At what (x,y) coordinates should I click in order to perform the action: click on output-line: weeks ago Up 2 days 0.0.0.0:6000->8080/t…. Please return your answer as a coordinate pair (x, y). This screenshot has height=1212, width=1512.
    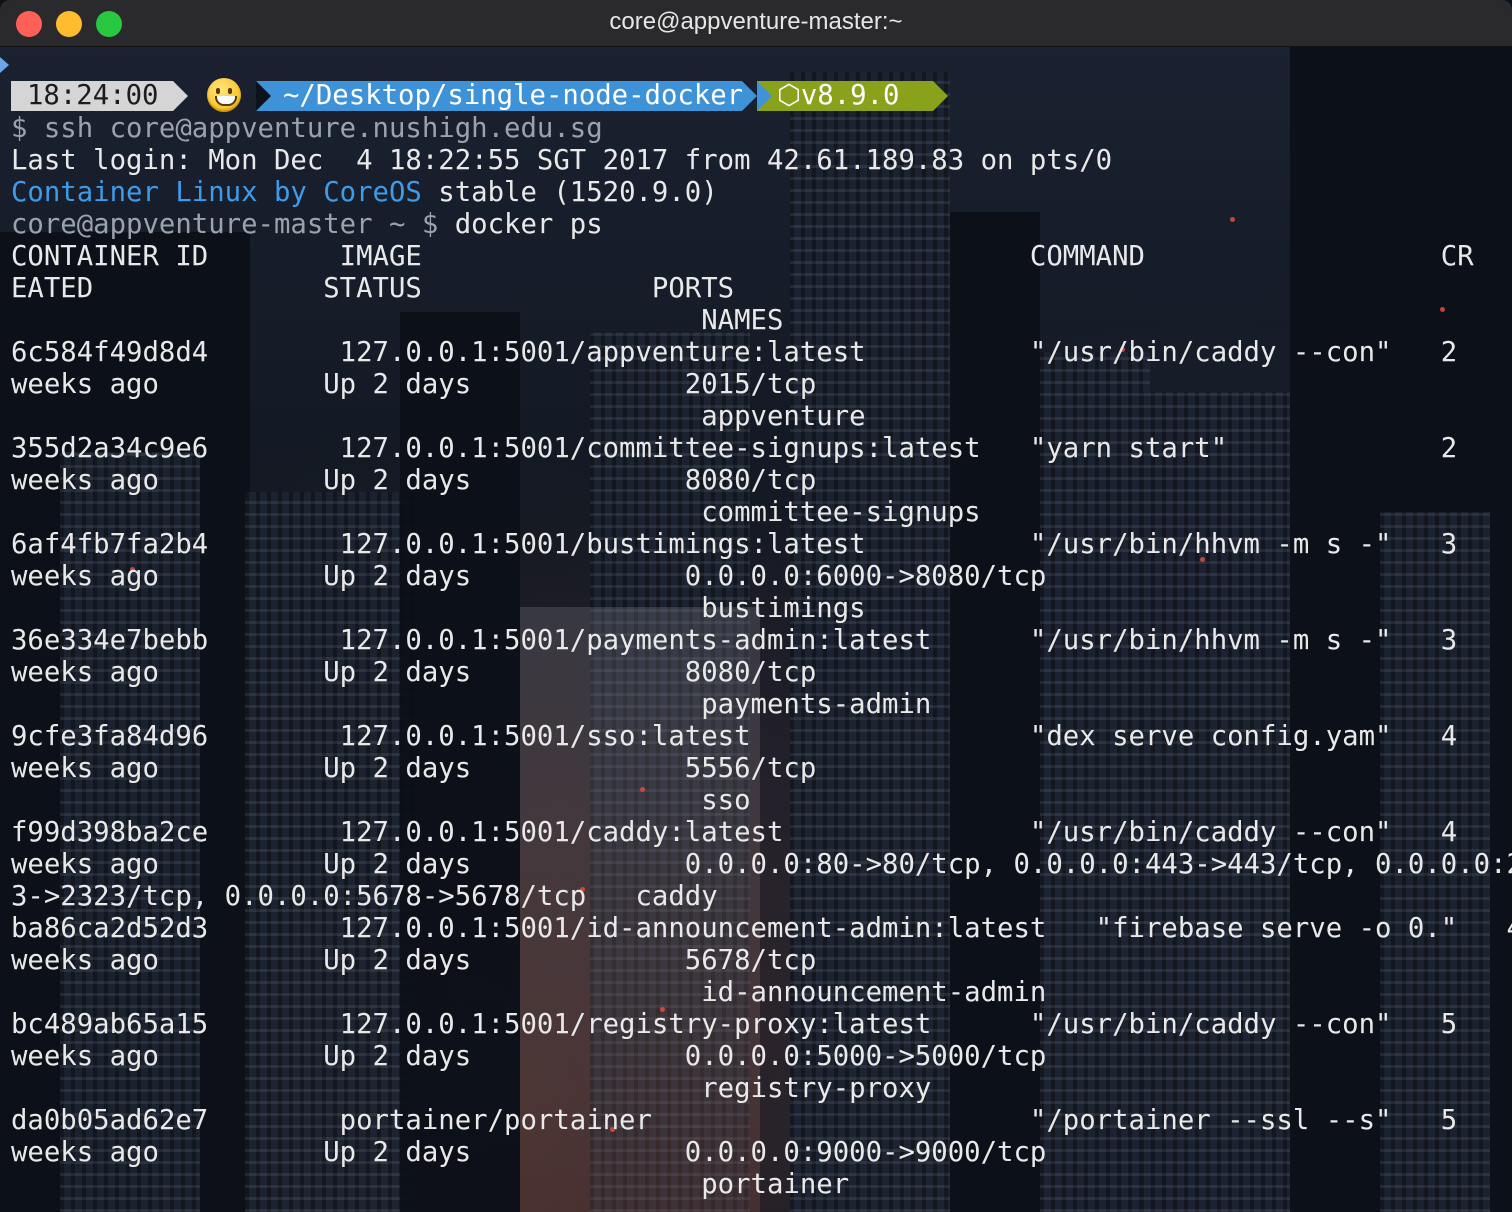
    Looking at the image, I should click on (529, 576).